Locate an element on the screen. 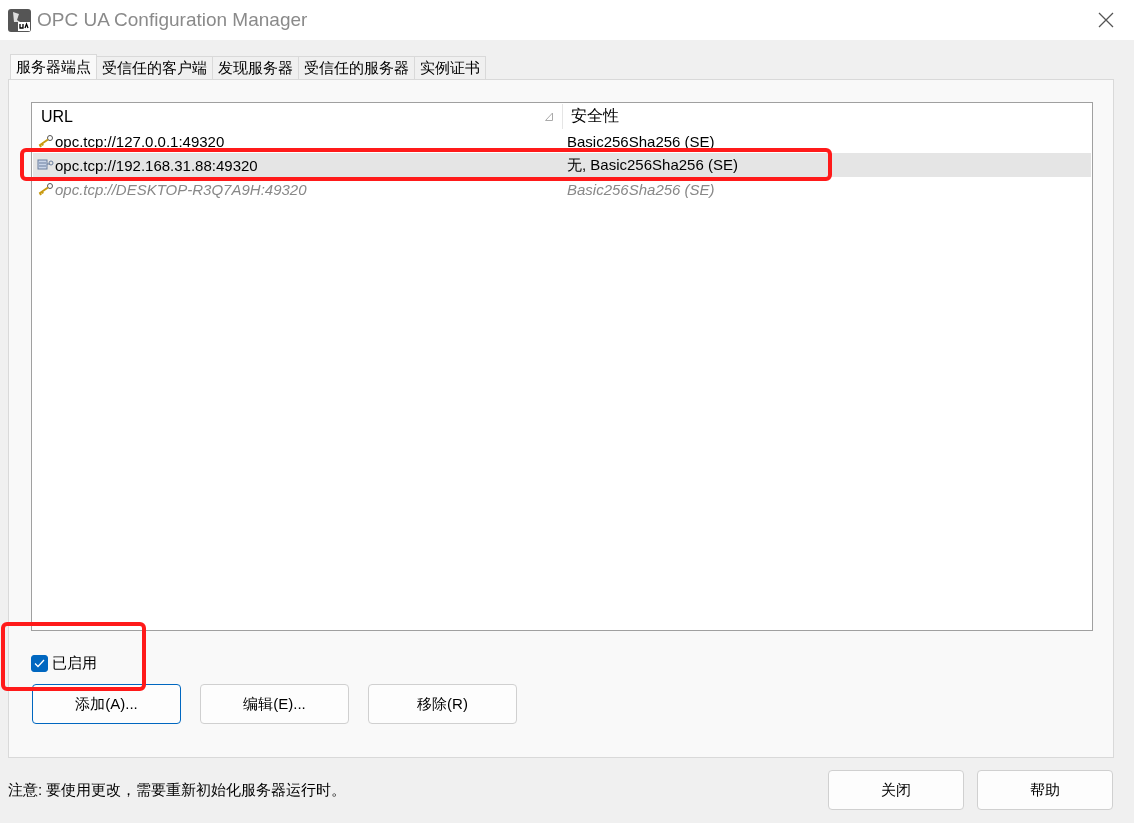  column-header: URL is located at coordinates (298, 116).